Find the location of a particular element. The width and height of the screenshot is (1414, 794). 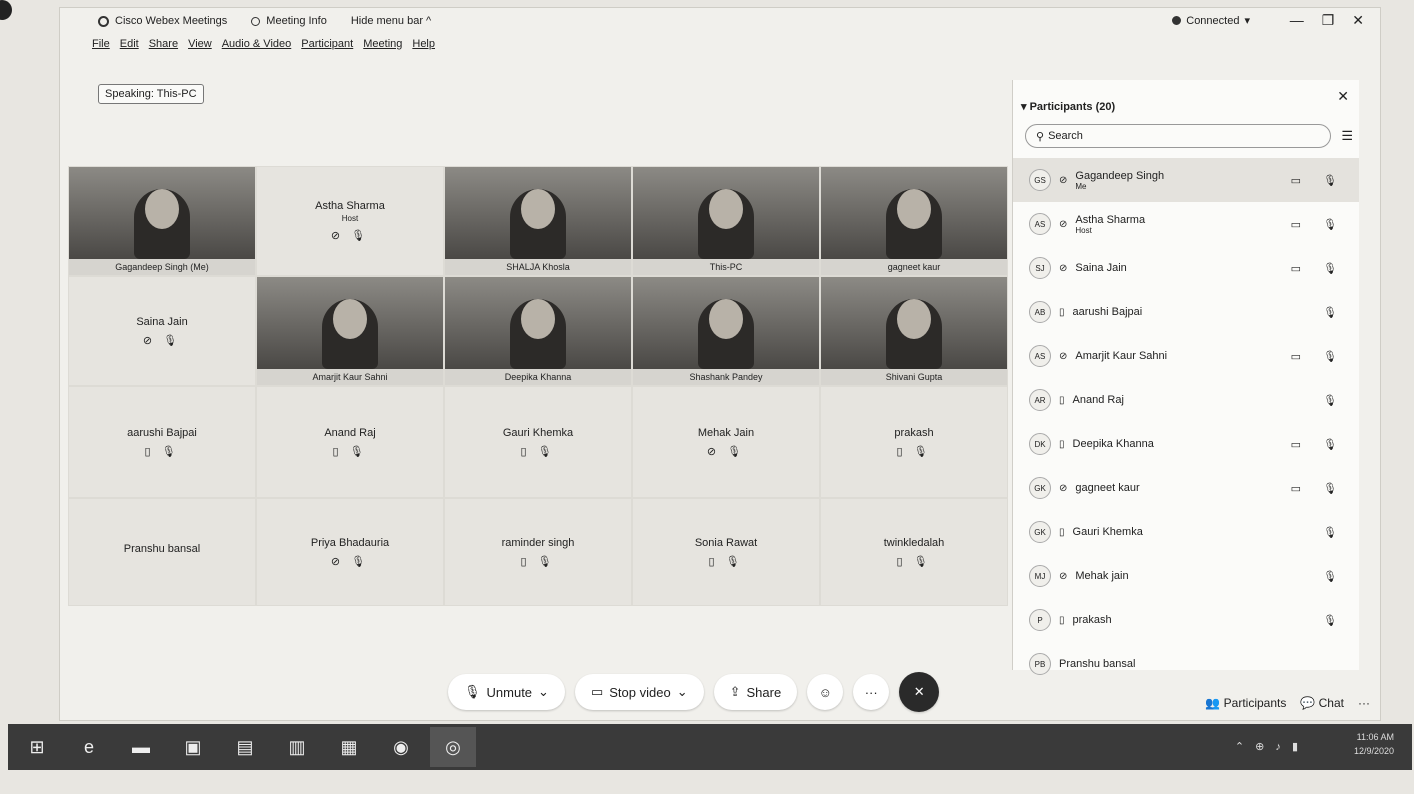

participant-row: AS ⊘ Astha Sharma Host ▭ 🎙 is located at coordinates (1186, 224).